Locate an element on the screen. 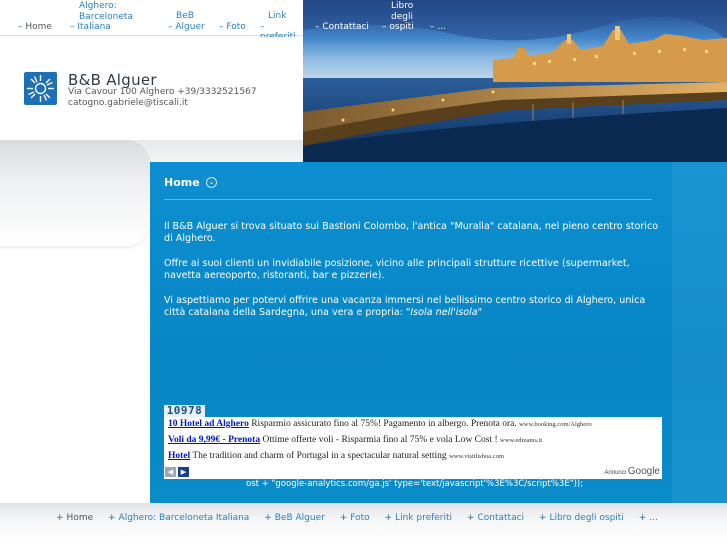 The image size is (727, 545). nav-item-home: – Home is located at coordinates (35, 27).